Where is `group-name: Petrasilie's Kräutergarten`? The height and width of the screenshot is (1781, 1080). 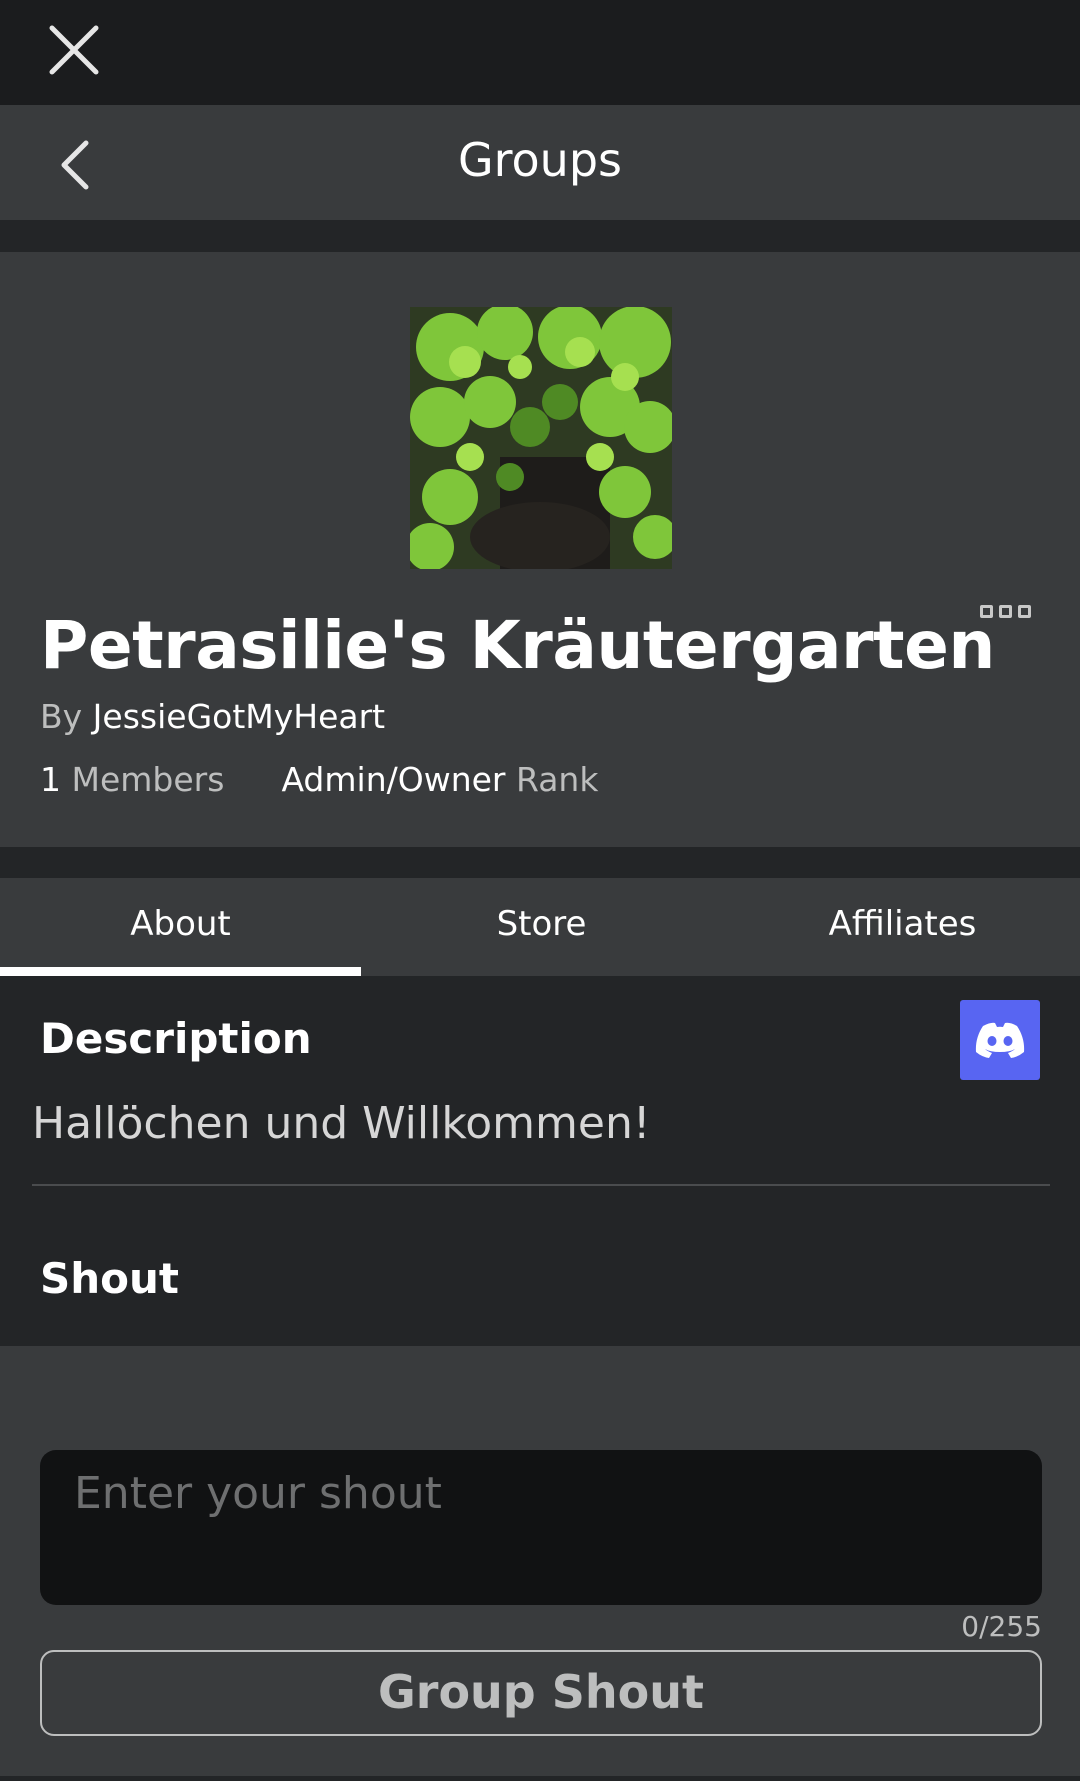 group-name: Petrasilie's Kräutergarten is located at coordinates (517, 645).